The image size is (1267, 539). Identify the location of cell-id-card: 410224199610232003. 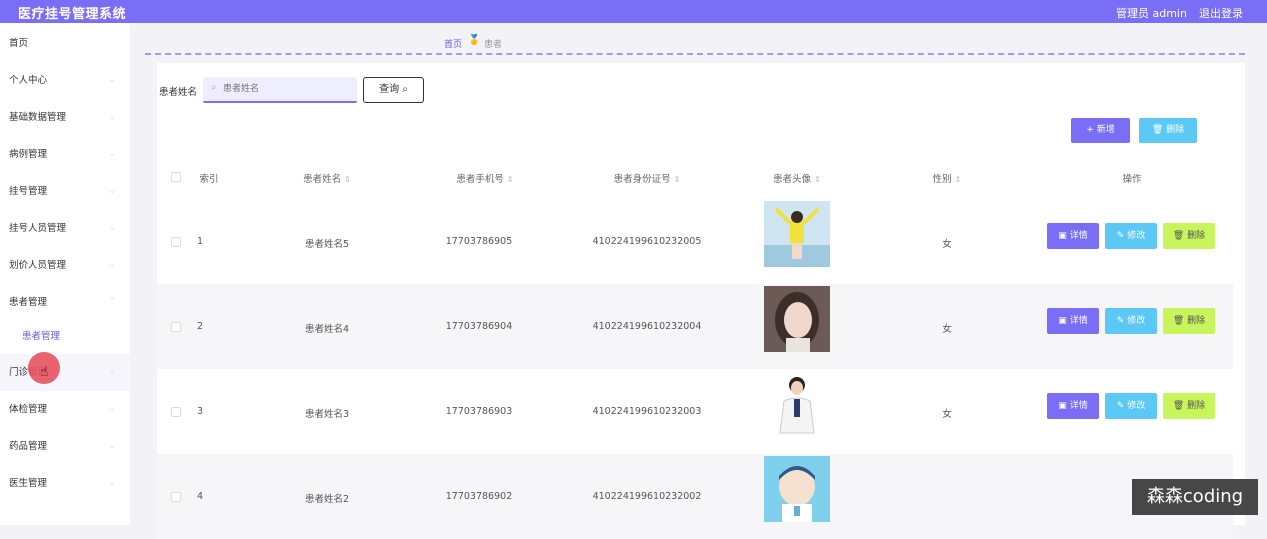
(647, 411).